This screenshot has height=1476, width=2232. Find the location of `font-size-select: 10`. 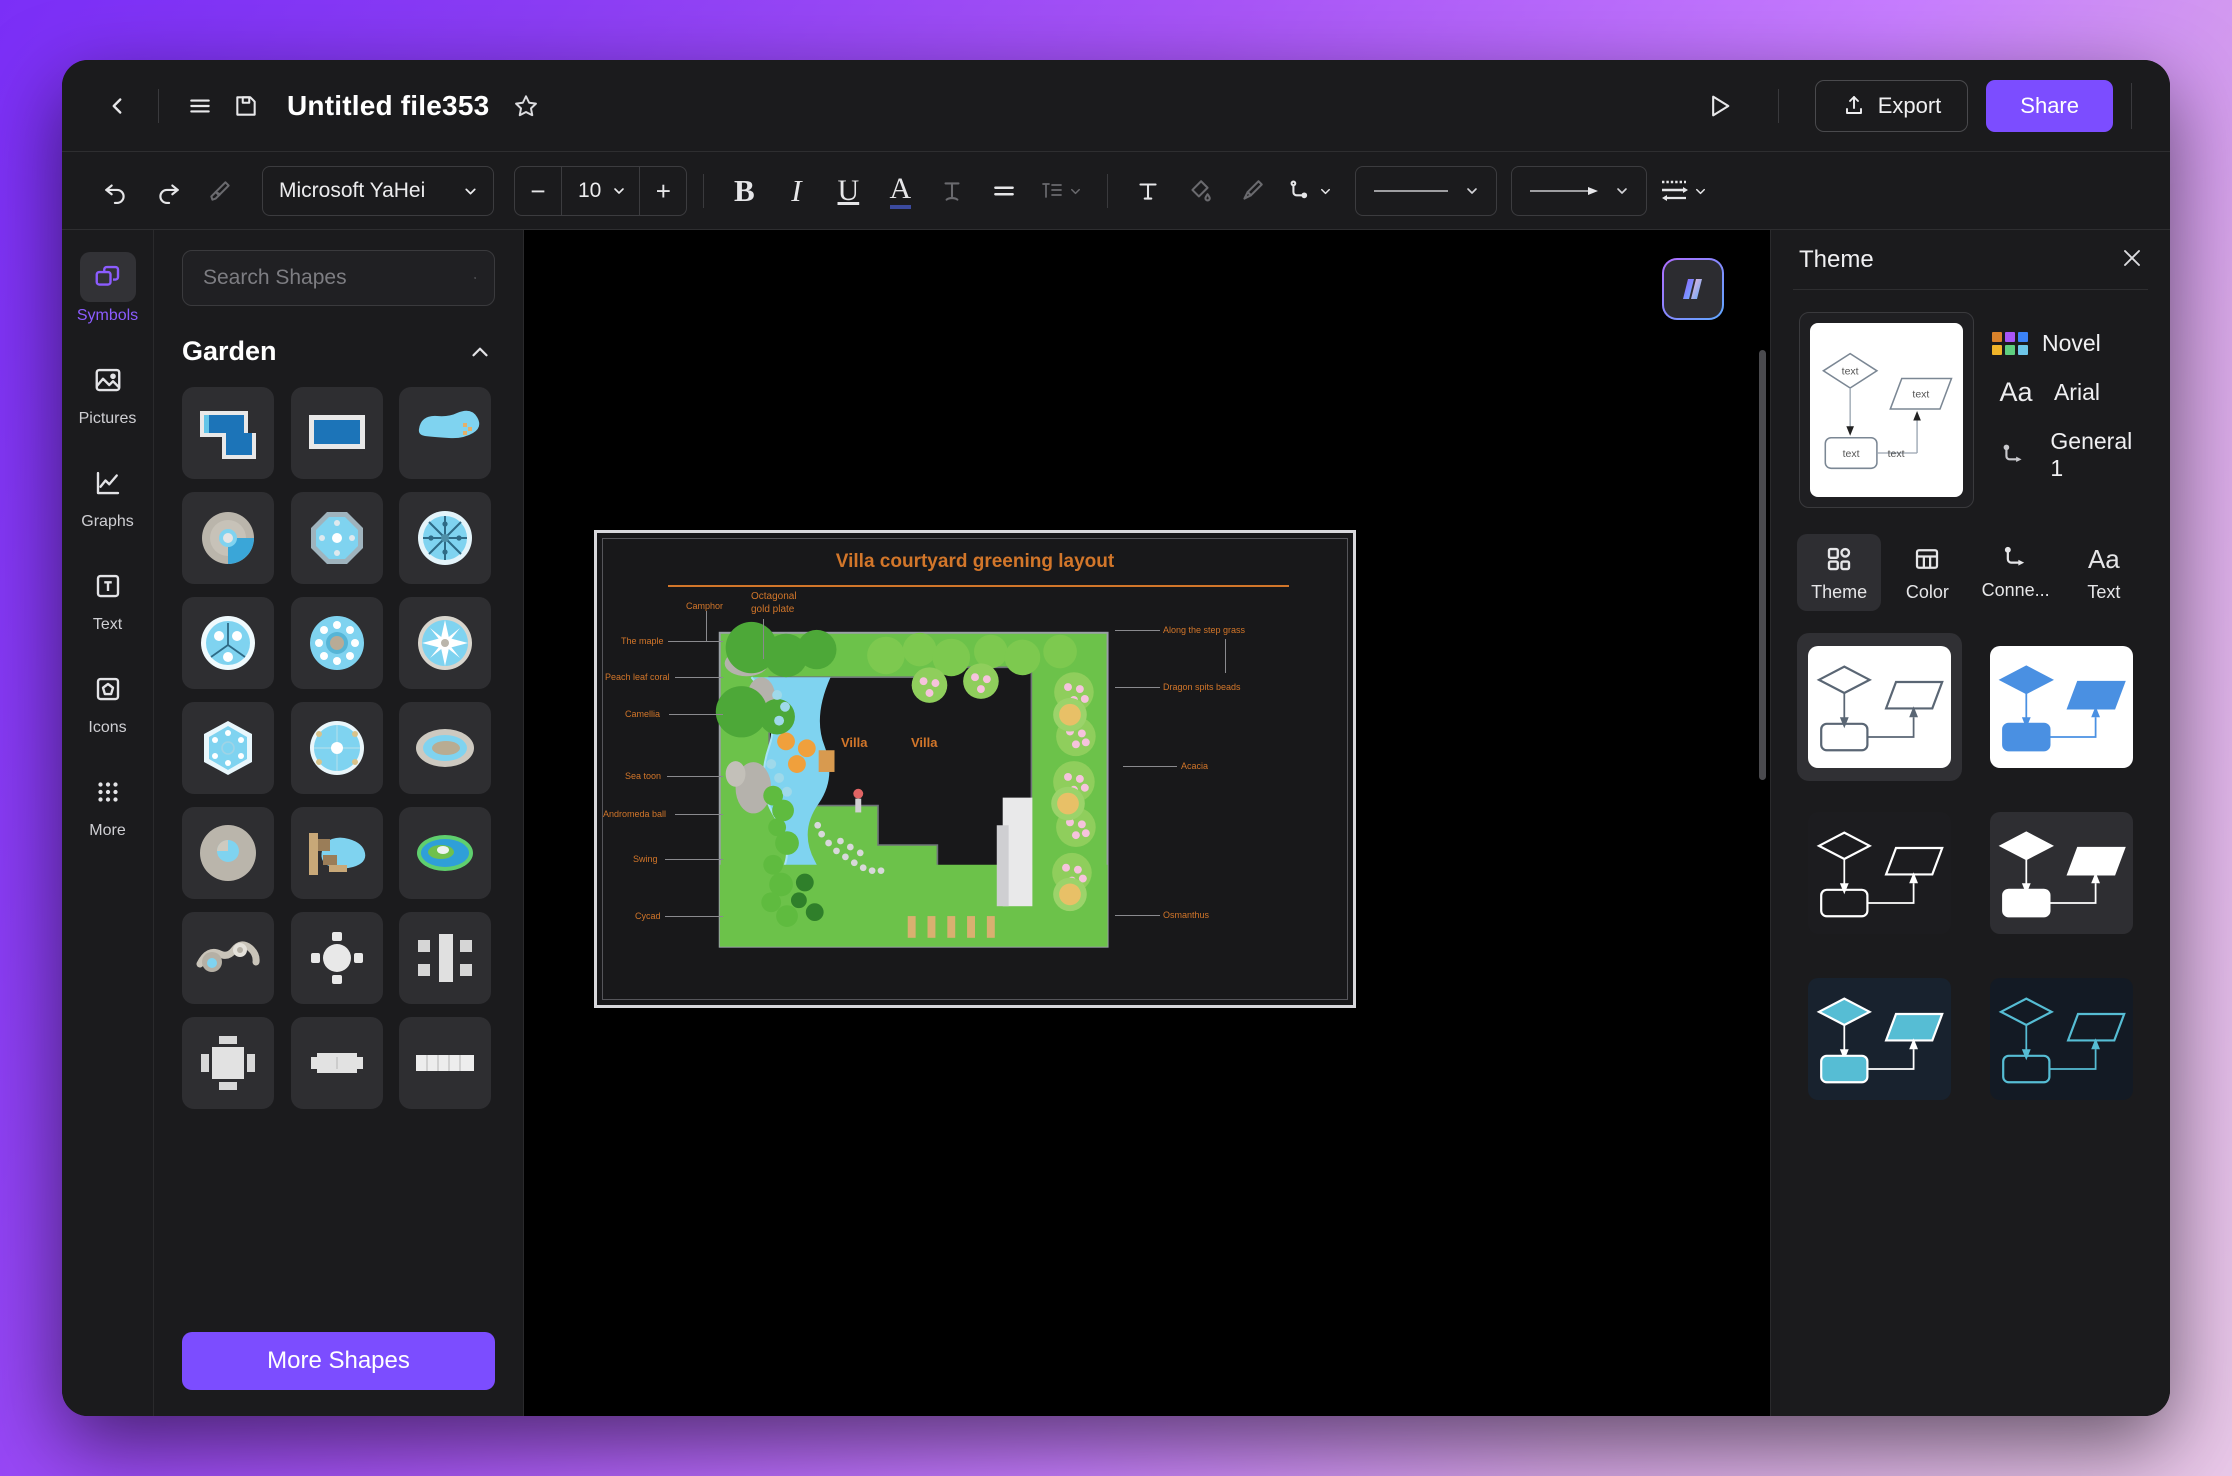

font-size-select: 10 is located at coordinates (601, 191).